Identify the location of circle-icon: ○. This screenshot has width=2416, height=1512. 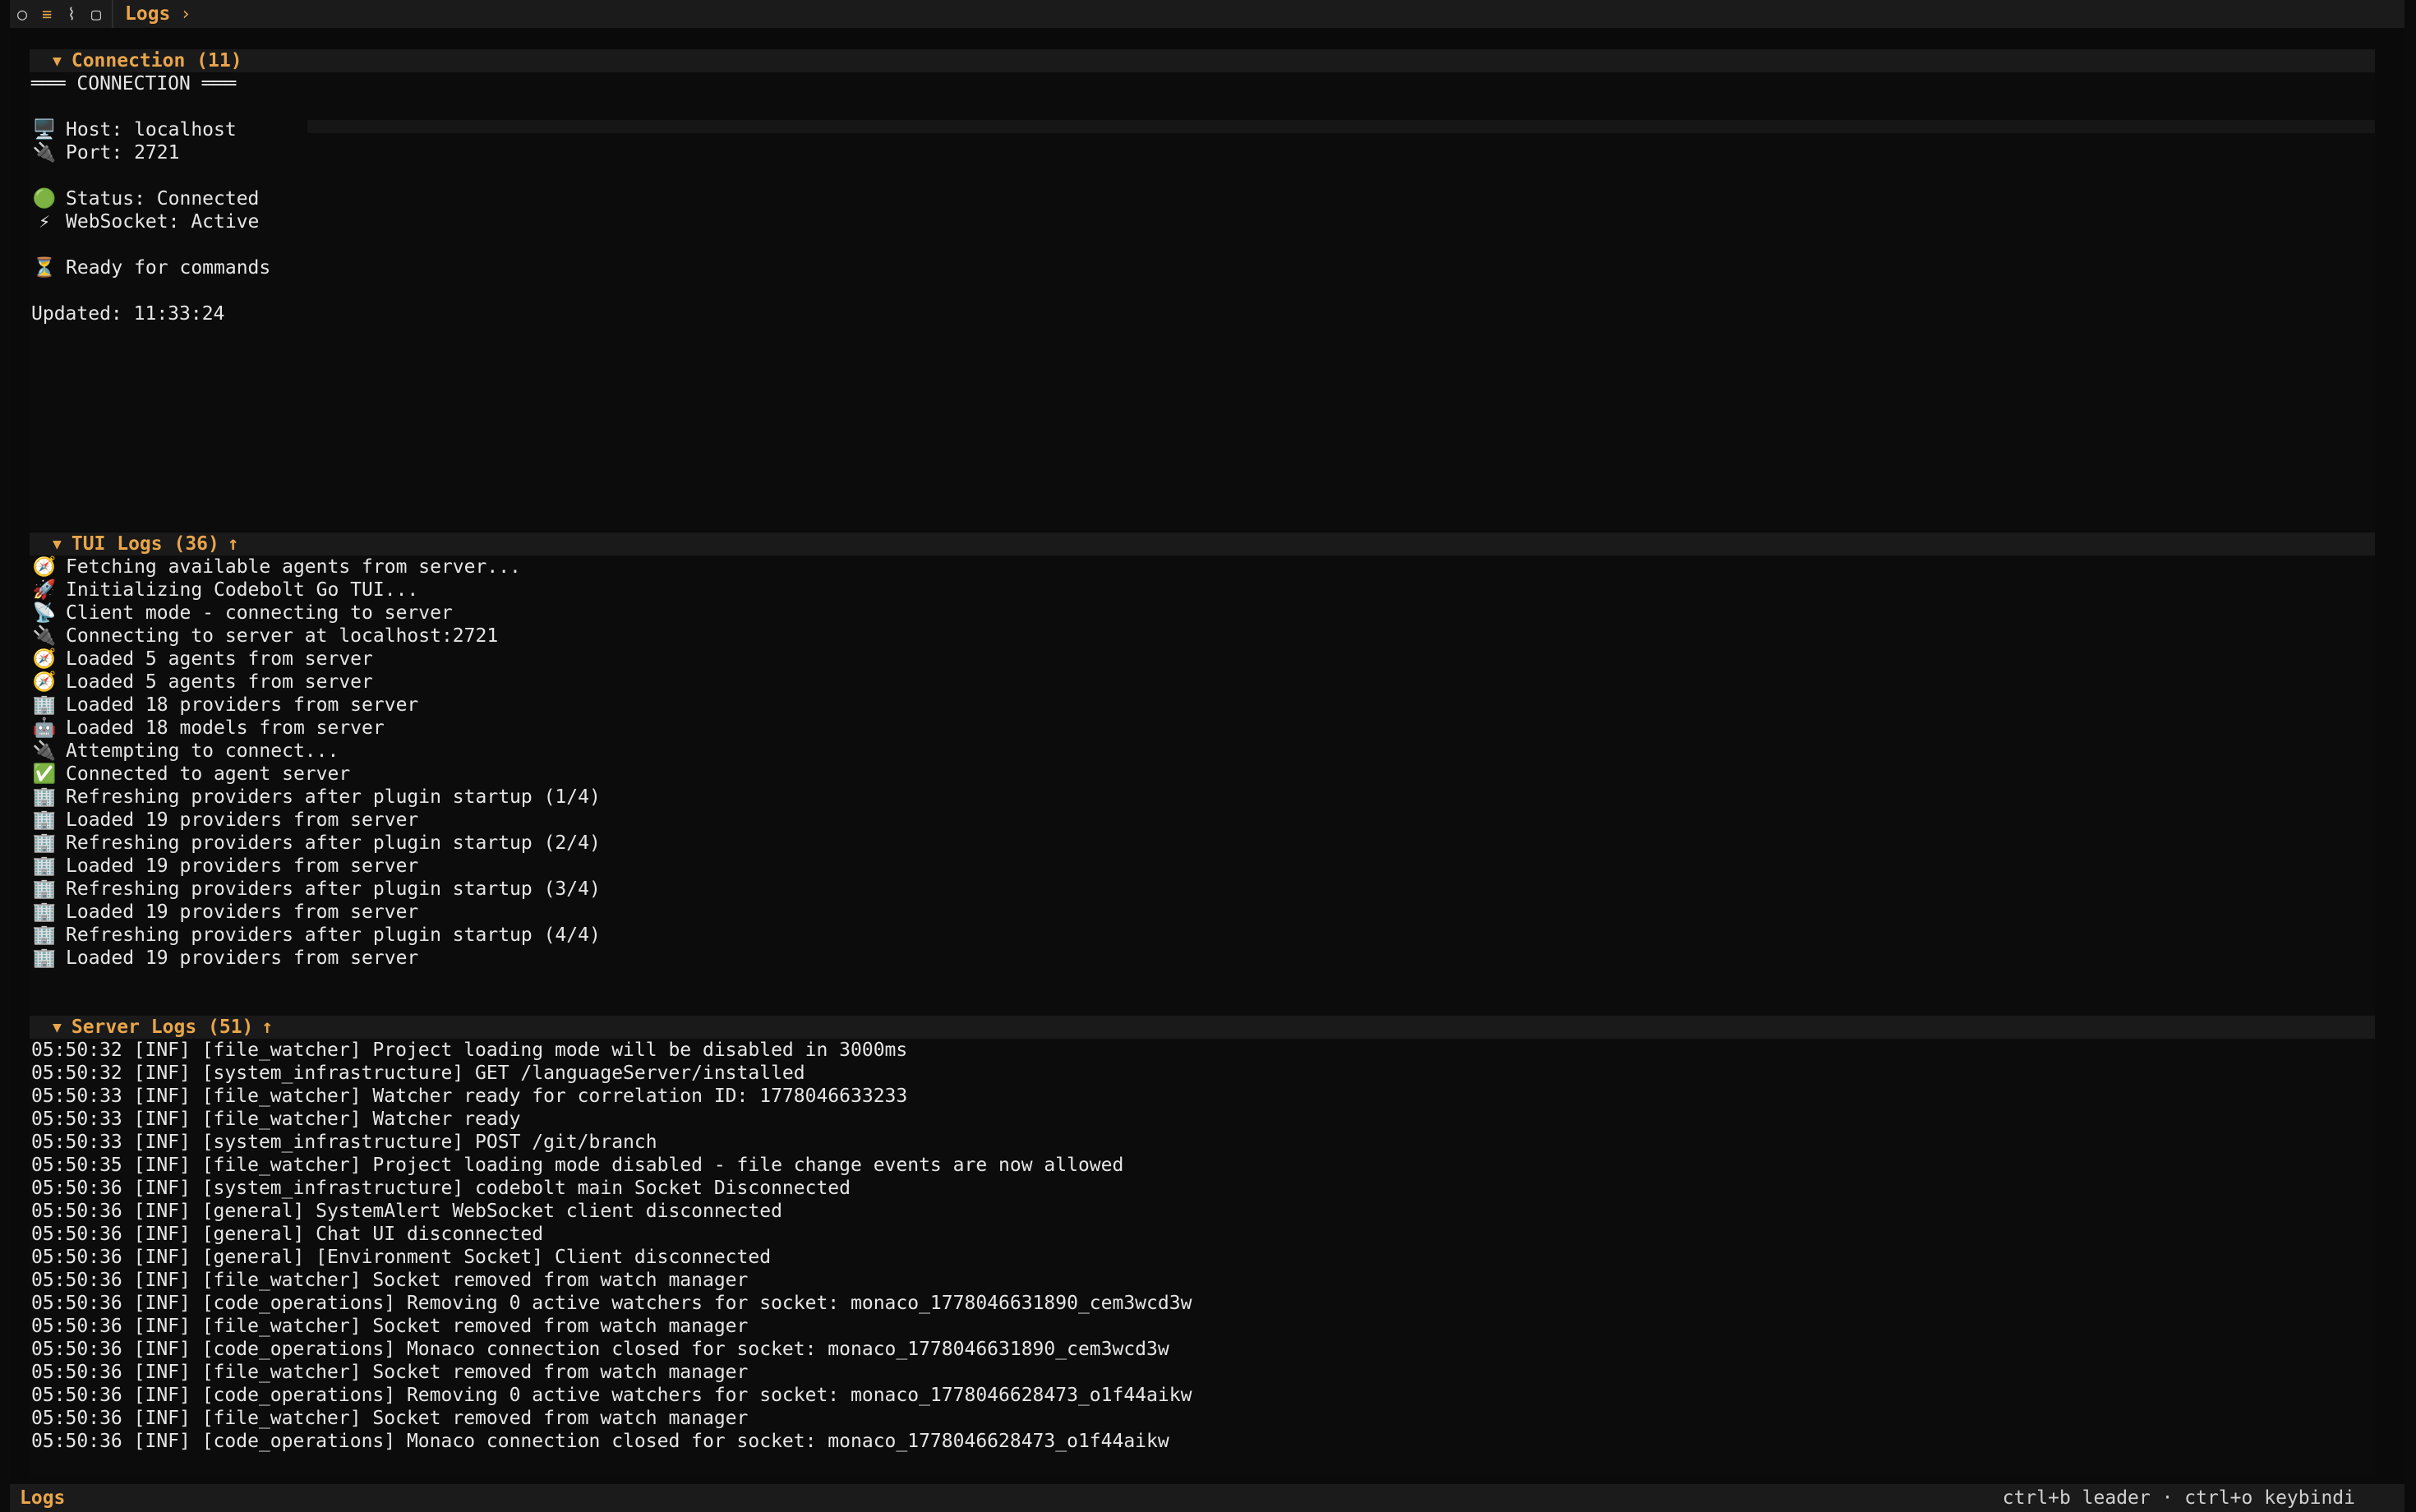
(22, 14).